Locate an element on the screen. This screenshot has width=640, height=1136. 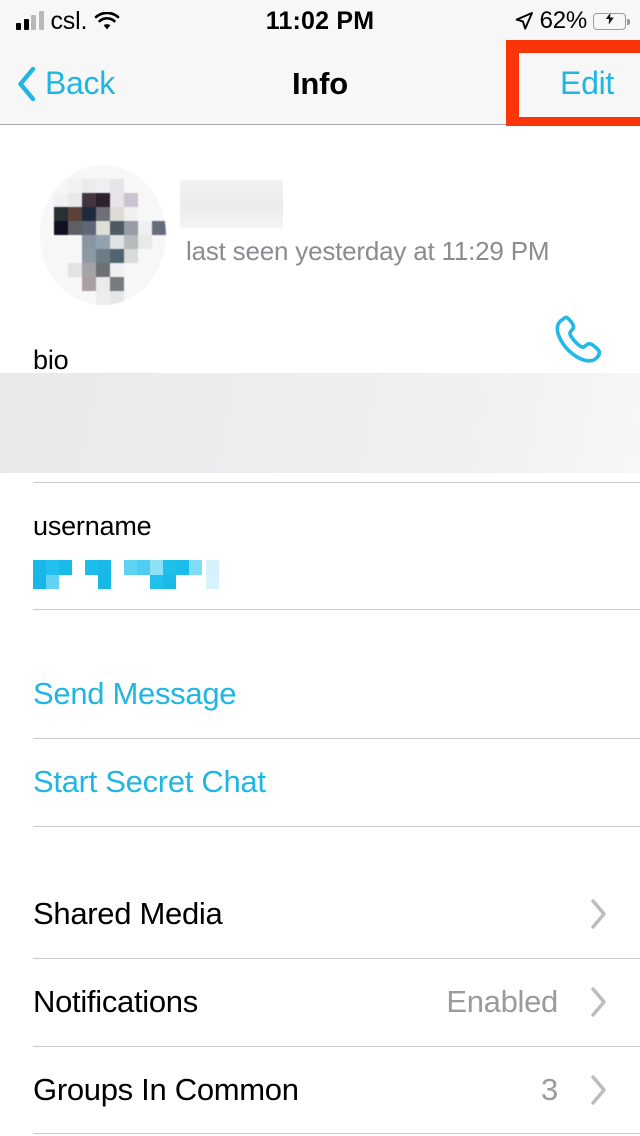
shared-media-row: Shared Media is located at coordinates (320, 914).